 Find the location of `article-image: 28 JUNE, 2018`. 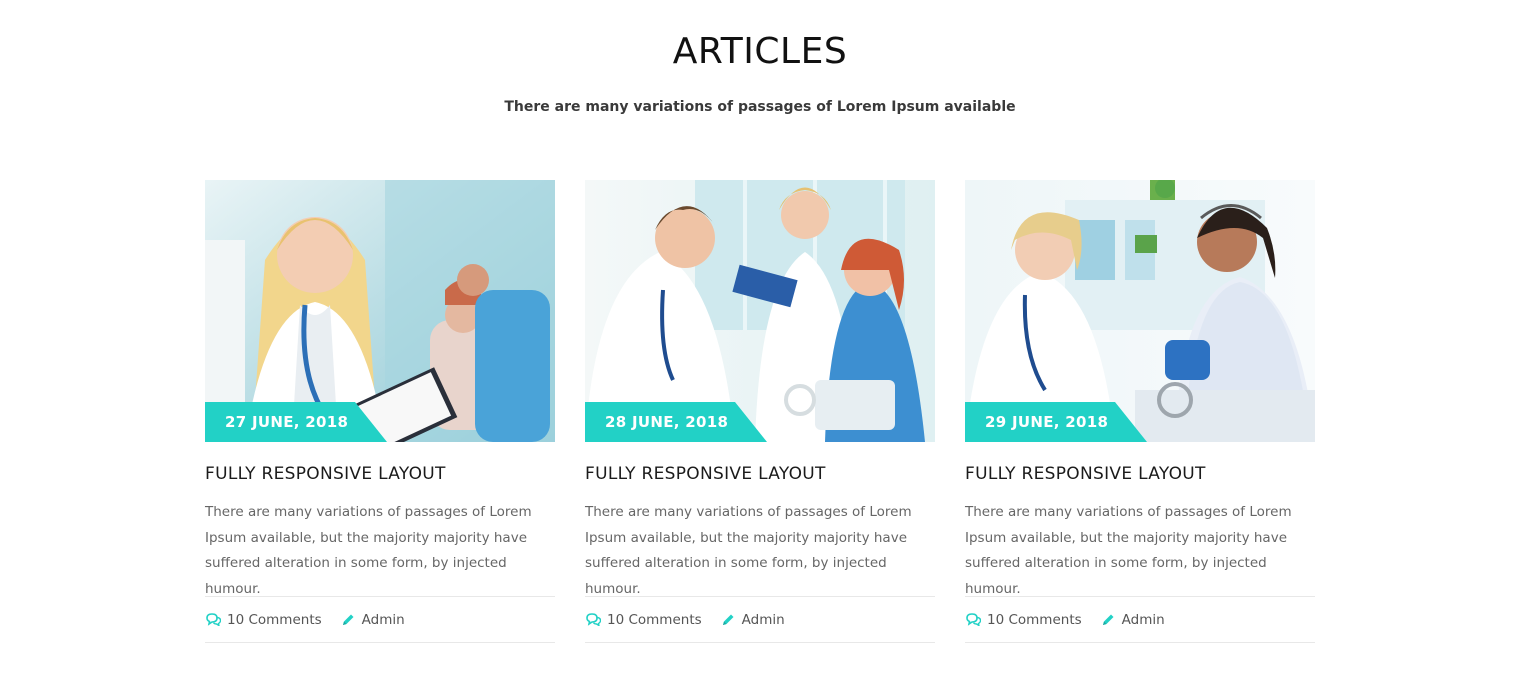

article-image: 28 JUNE, 2018 is located at coordinates (760, 311).